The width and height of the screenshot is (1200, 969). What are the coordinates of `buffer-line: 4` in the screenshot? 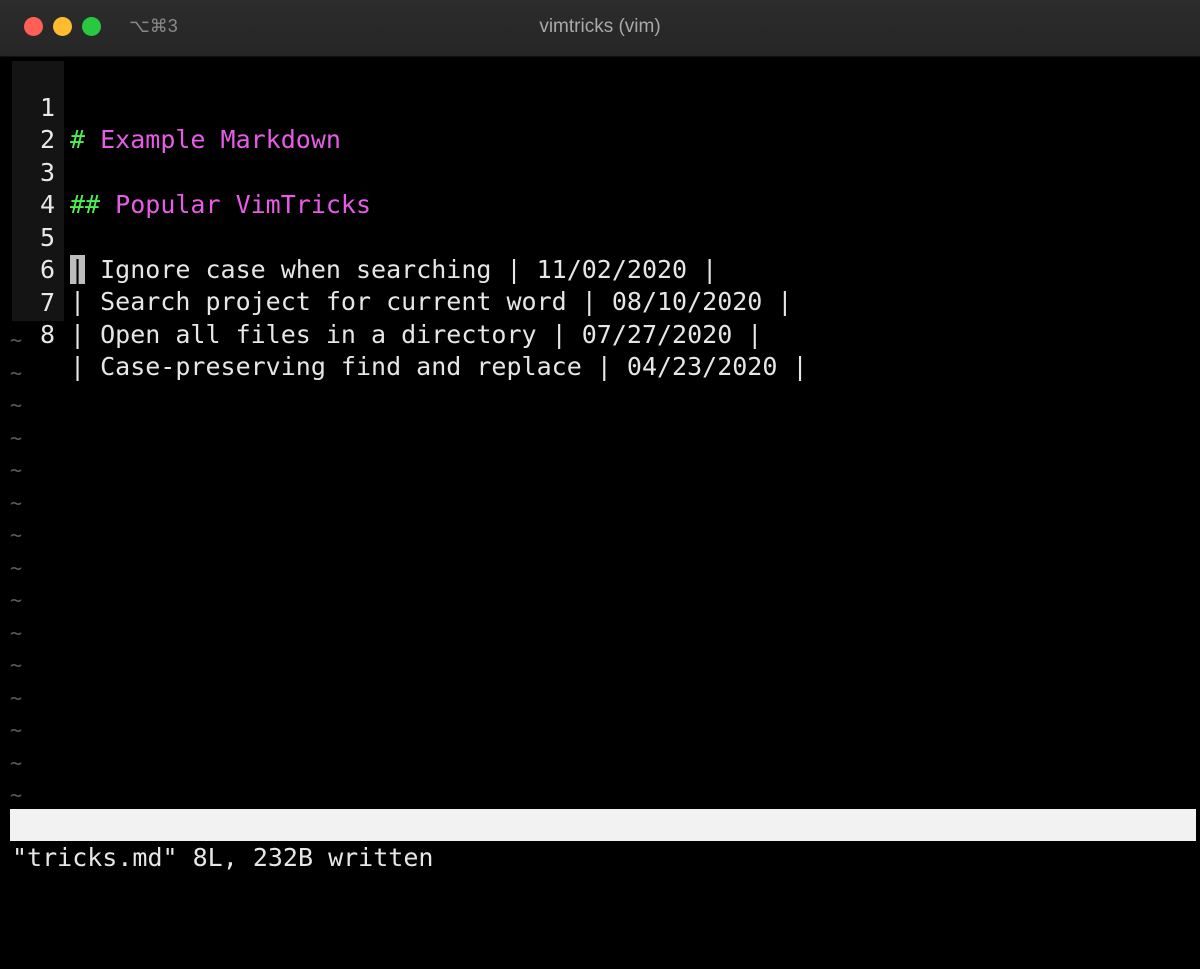 It's located at (600, 188).